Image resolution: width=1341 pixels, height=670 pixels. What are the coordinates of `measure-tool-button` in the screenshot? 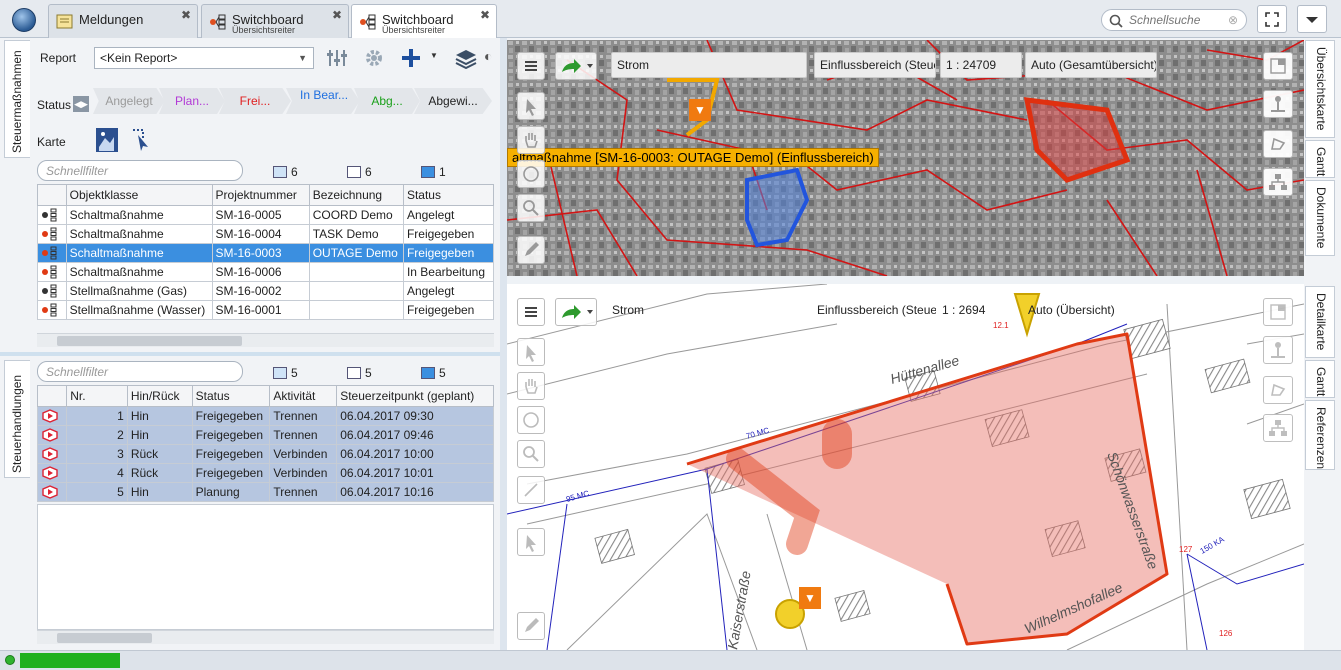 It's located at (531, 490).